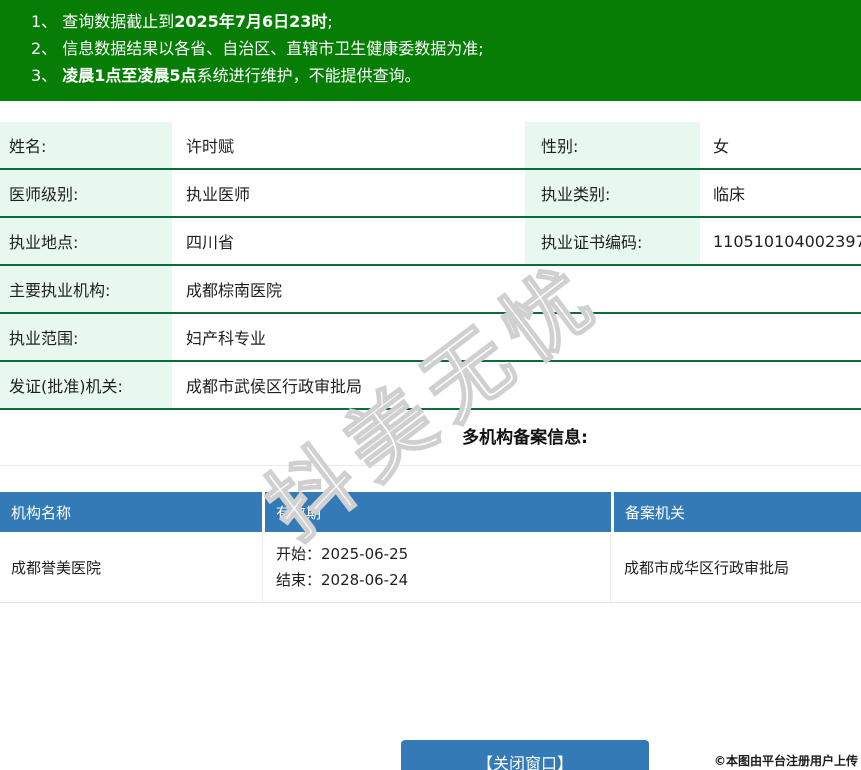 This screenshot has height=770, width=861. I want to click on field-label-location: 执业地点:, so click(86, 241).